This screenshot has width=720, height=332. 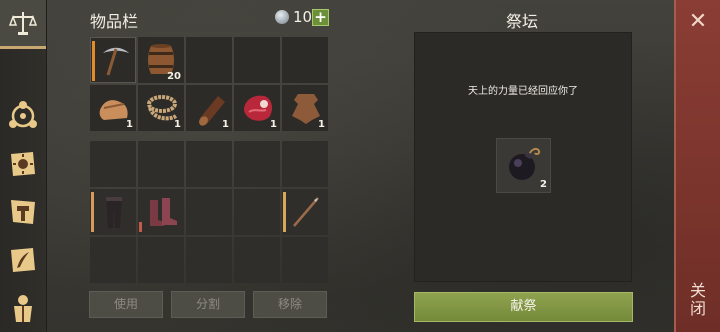 I want to click on quill-scroll-icon, so click(x=23, y=260).